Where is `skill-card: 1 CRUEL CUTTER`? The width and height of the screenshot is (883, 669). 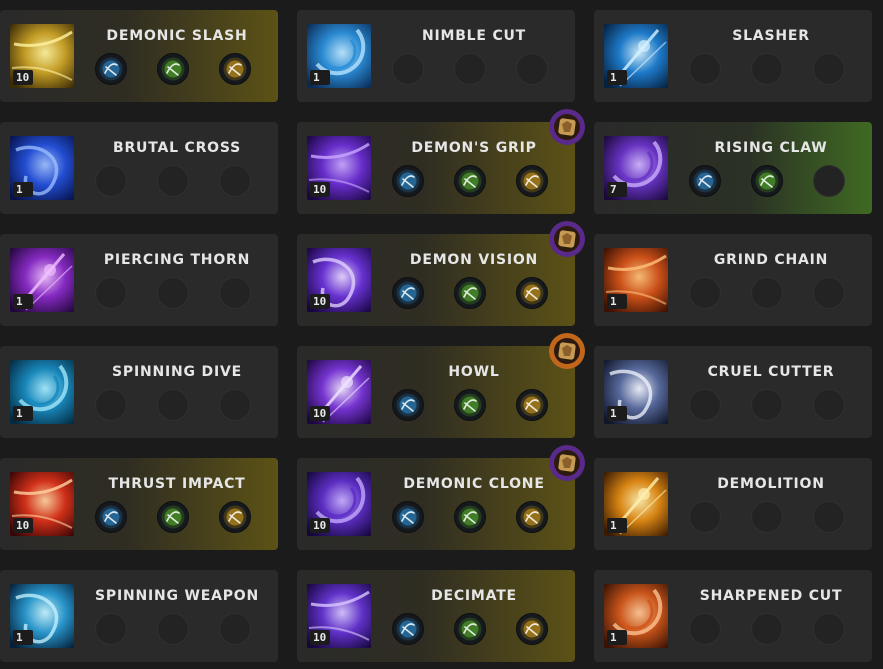
skill-card: 1 CRUEL CUTTER is located at coordinates (733, 392).